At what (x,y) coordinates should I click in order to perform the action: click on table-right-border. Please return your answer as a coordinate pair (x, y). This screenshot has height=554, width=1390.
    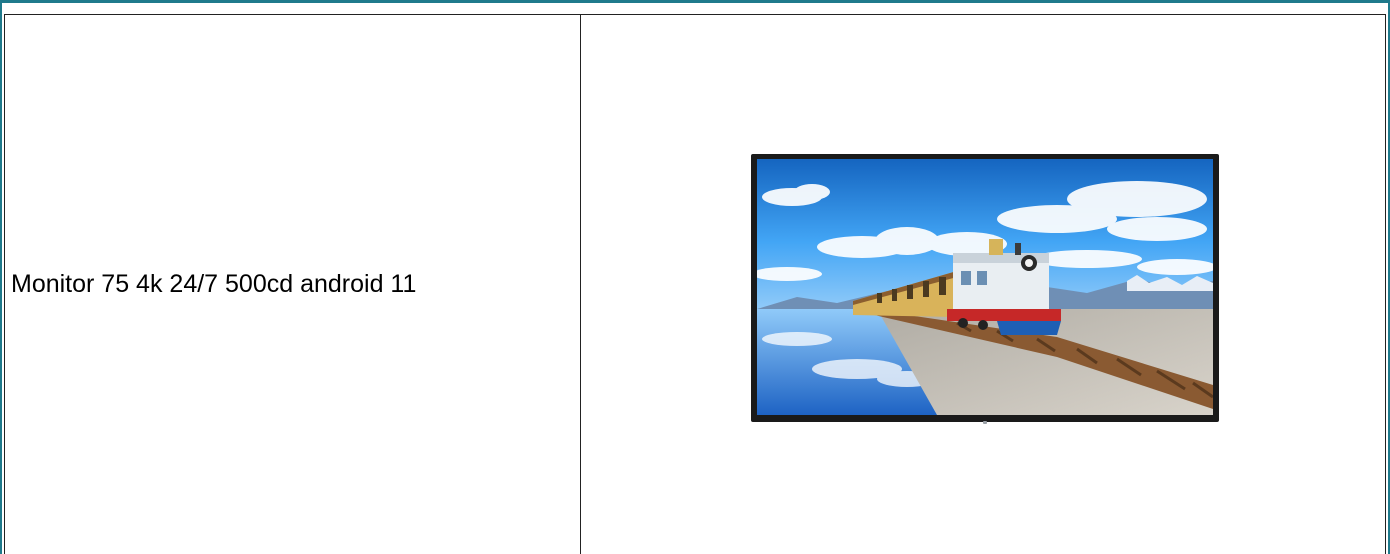
    Looking at the image, I should click on (1385, 284).